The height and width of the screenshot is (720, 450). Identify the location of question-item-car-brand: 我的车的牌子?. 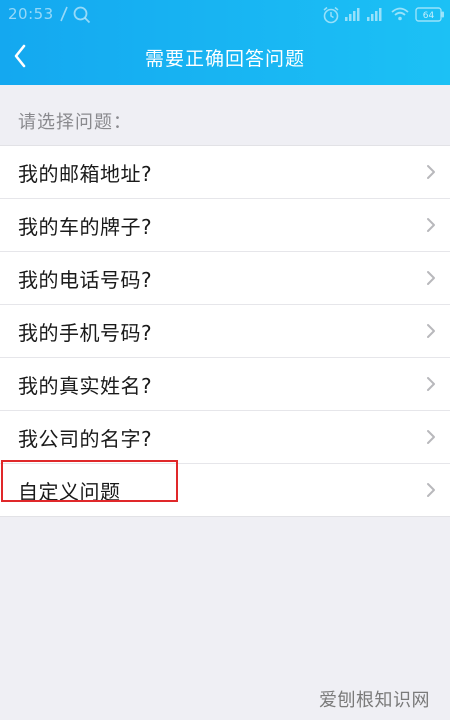
(225, 225).